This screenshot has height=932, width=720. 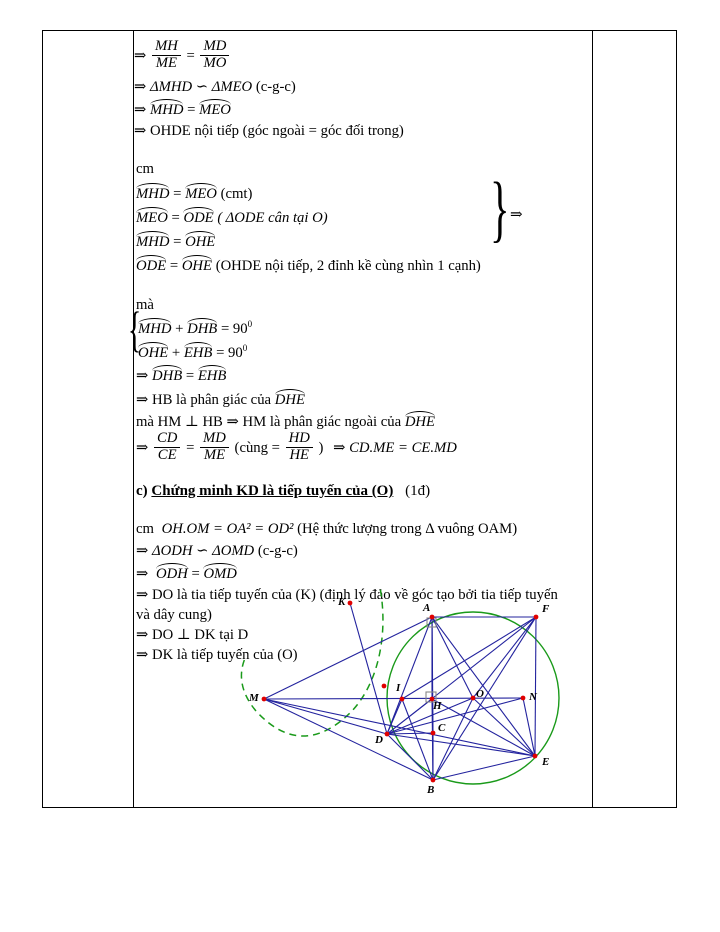 I want to click on line-c-3: ⇒ ODH = OMD, so click(x=187, y=572).